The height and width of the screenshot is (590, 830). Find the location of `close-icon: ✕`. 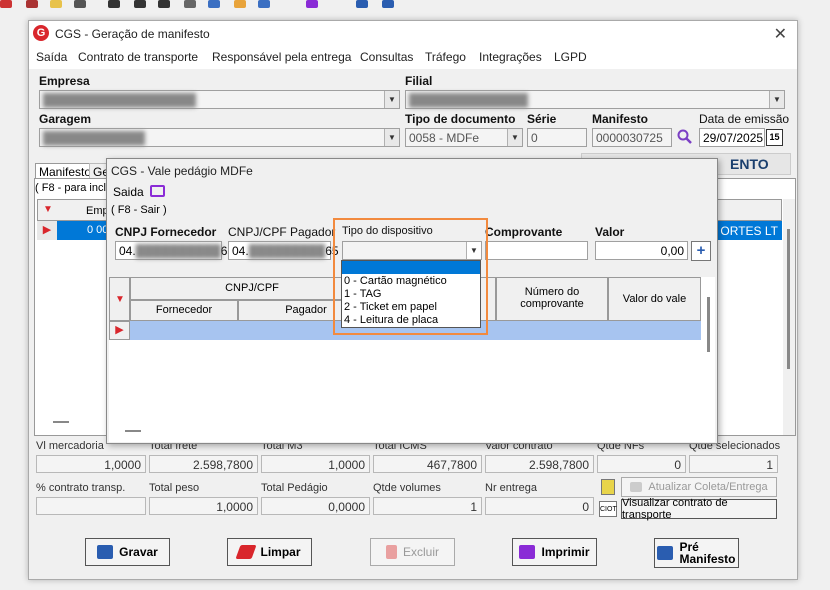

close-icon: ✕ is located at coordinates (780, 34).